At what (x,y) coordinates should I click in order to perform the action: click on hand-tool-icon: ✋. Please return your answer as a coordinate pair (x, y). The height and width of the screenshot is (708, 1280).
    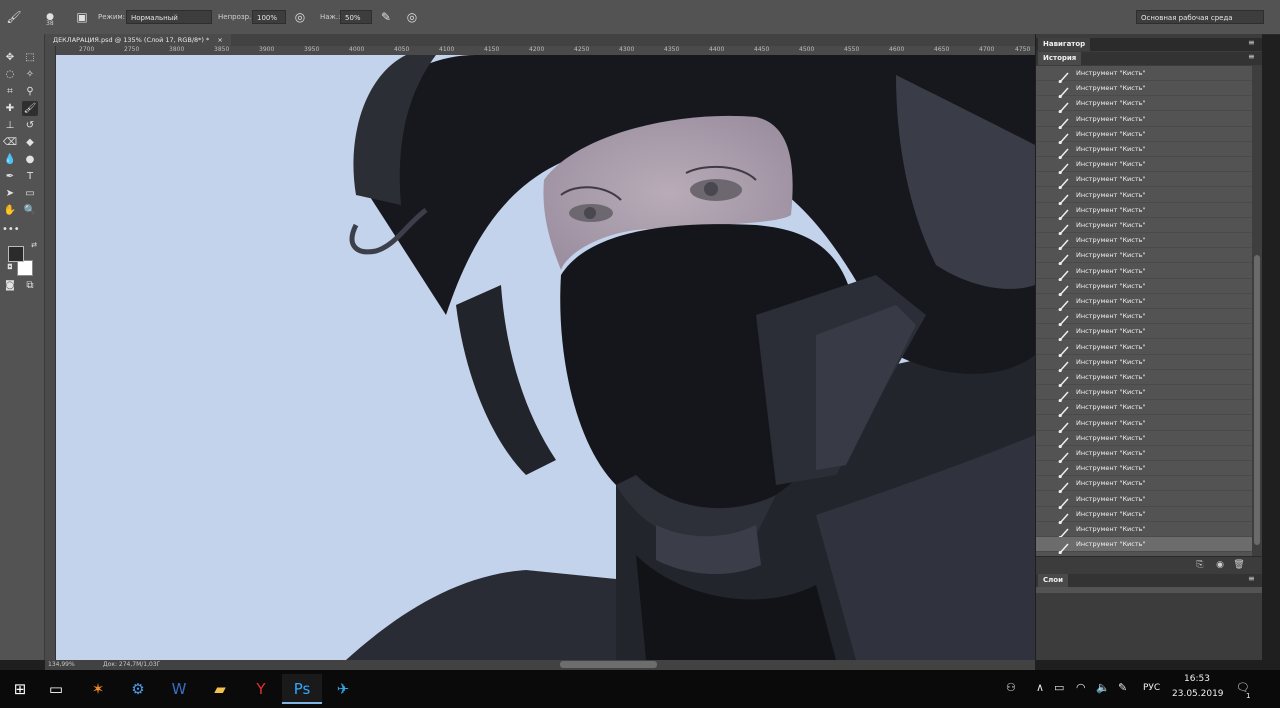
    Looking at the image, I should click on (10, 210).